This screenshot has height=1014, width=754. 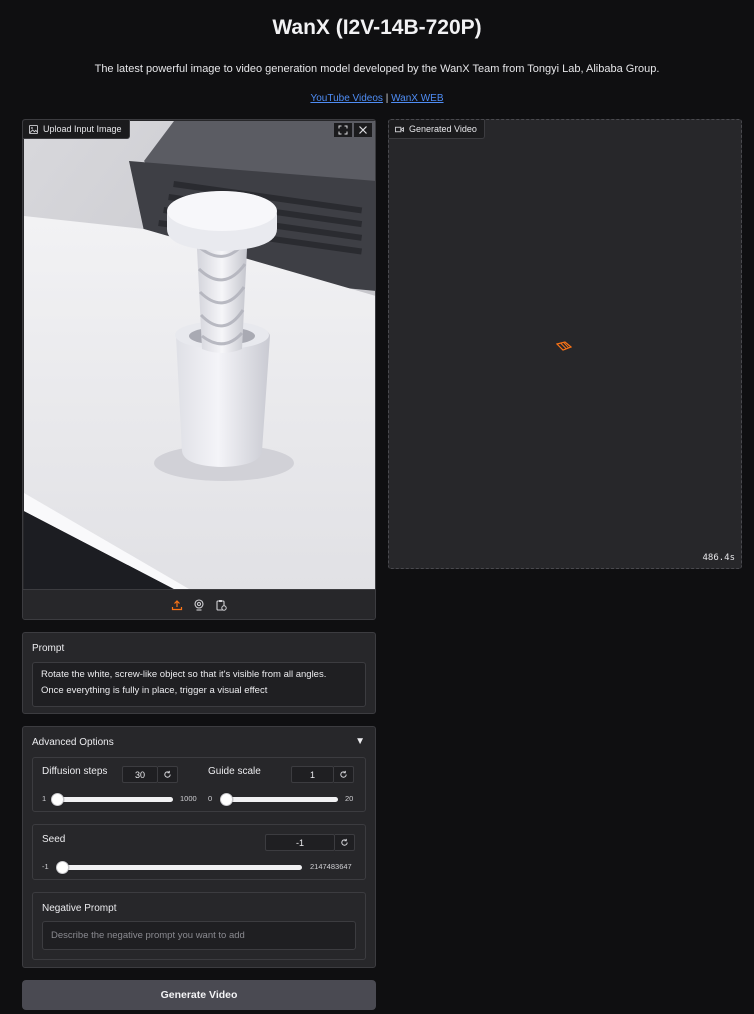 I want to click on guide-scale-reset-icon, so click(x=344, y=774).